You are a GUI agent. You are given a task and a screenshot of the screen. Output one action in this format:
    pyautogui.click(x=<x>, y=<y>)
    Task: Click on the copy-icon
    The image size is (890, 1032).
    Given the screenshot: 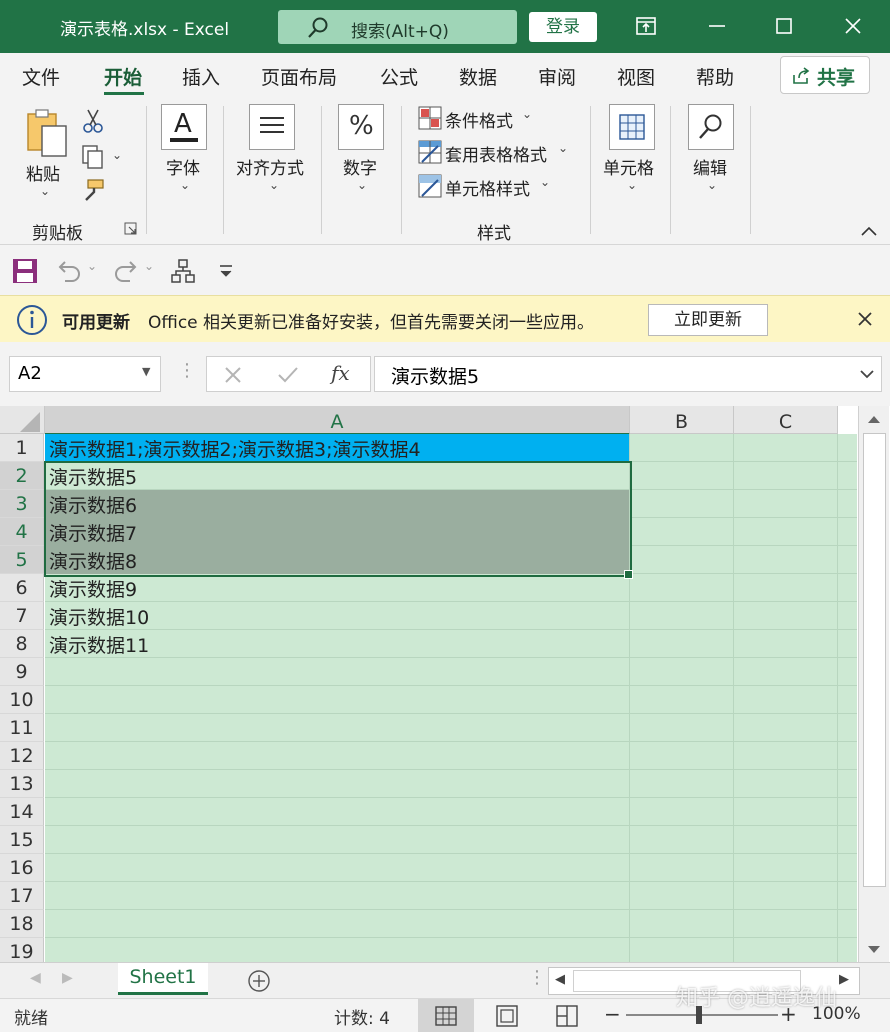 What is the action you would take?
    pyautogui.click(x=93, y=157)
    